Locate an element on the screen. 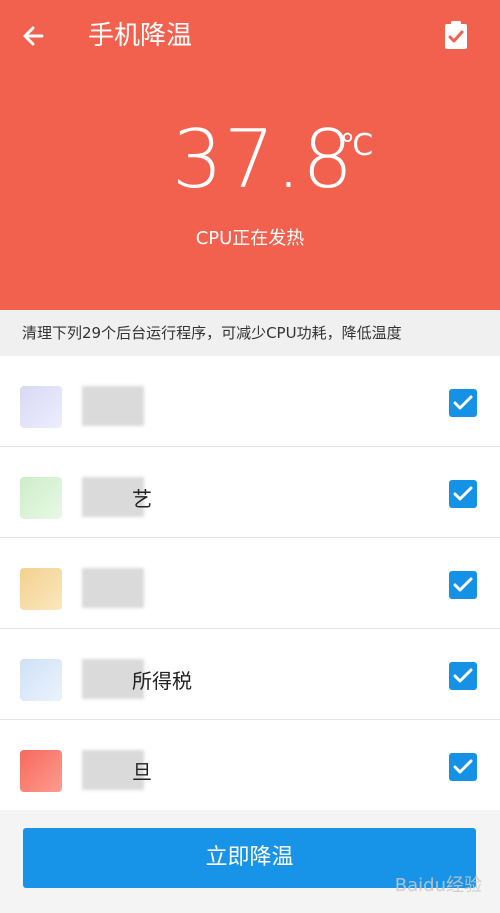  cleanup-note: 清理下列29个后台运行程序，可减少CPU功耗，降低温度 is located at coordinates (250, 333).